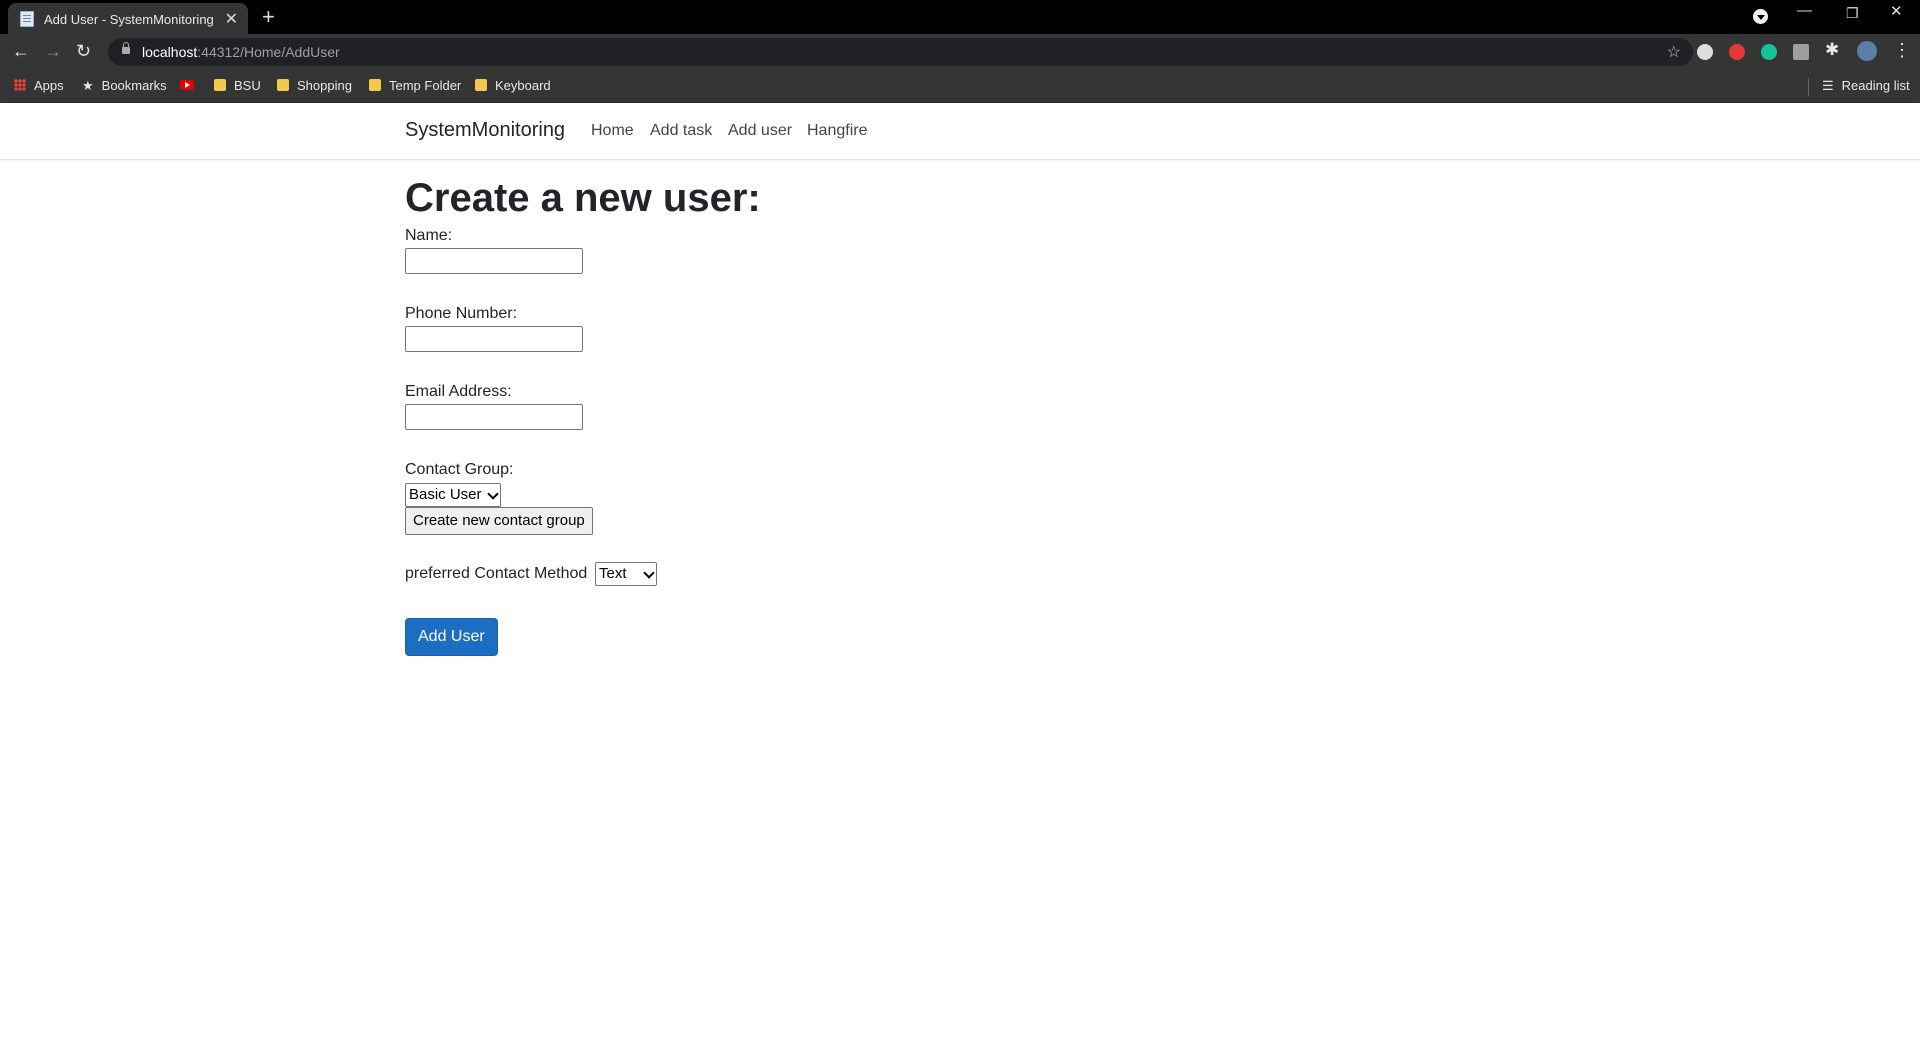 This screenshot has height=1040, width=1920. Describe the element at coordinates (126, 48) in the screenshot. I see `lock-icon` at that location.